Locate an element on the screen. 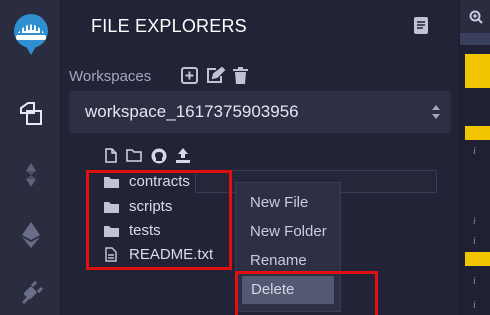 The height and width of the screenshot is (315, 490). file-explorer-icon is located at coordinates (30, 113).